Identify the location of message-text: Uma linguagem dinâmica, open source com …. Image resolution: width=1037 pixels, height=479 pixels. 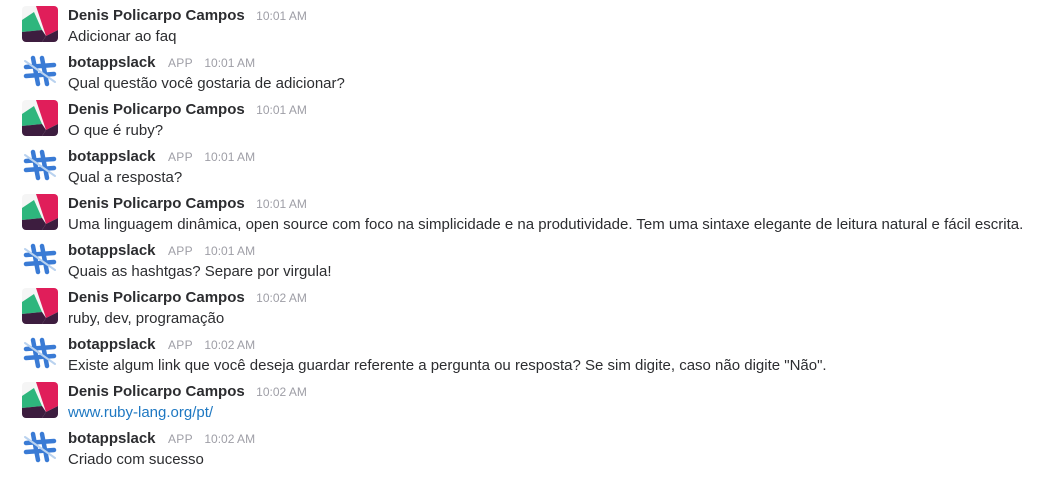
(546, 224).